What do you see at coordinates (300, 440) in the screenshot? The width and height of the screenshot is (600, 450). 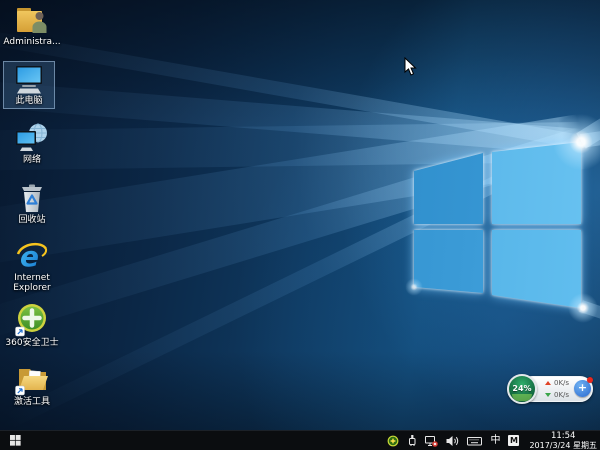 I see `taskbar: 中 M 11:54 2017/3/24 星期五` at bounding box center [300, 440].